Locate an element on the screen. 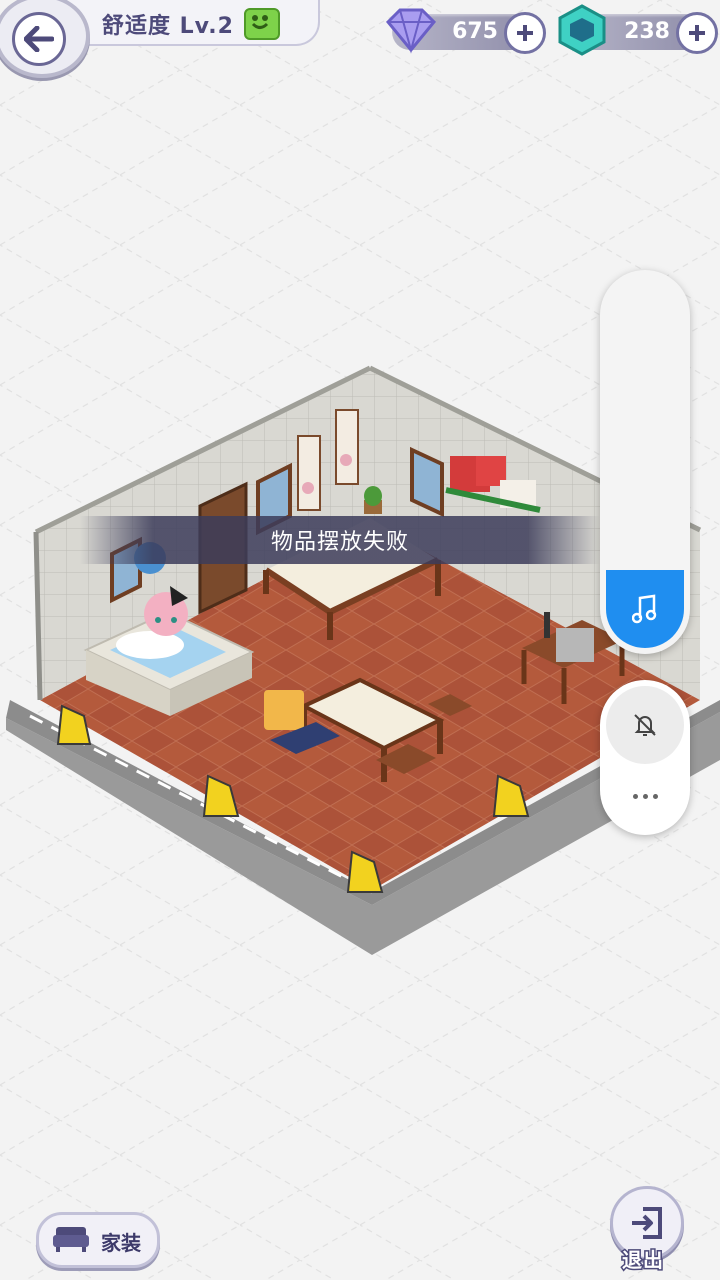 The height and width of the screenshot is (1280, 720). sofa-icon is located at coordinates (71, 1239).